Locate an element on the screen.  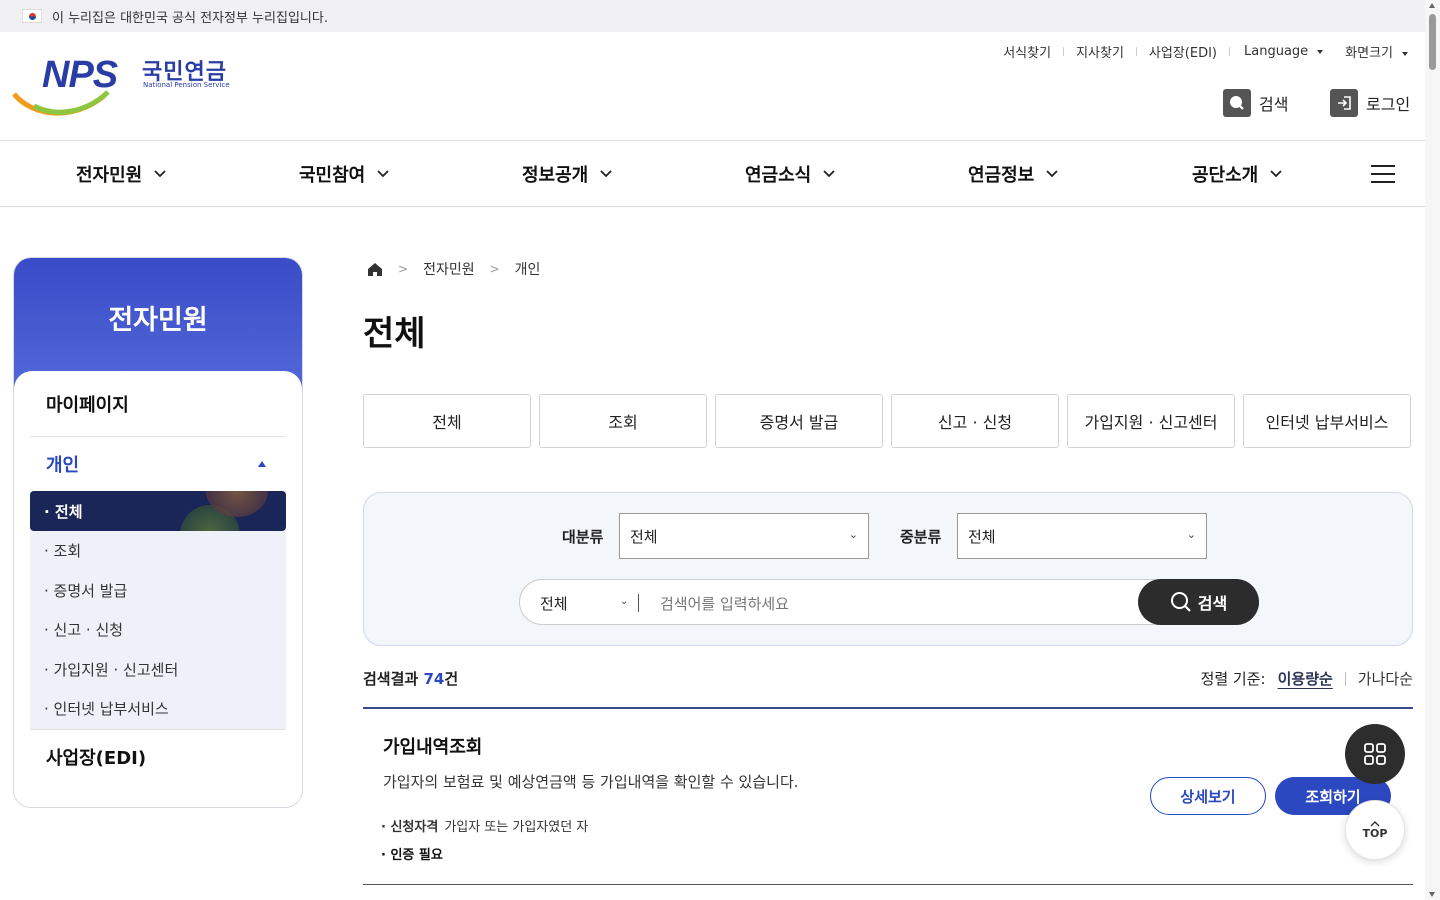
scrollbar-thumb is located at coordinates (1432, 42).